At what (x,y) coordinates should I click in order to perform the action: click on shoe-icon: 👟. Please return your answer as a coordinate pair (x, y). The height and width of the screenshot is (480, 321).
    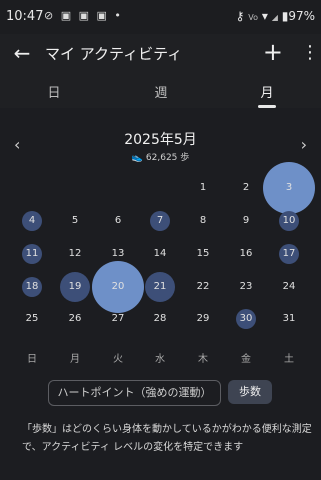
    Looking at the image, I should click on (137, 158).